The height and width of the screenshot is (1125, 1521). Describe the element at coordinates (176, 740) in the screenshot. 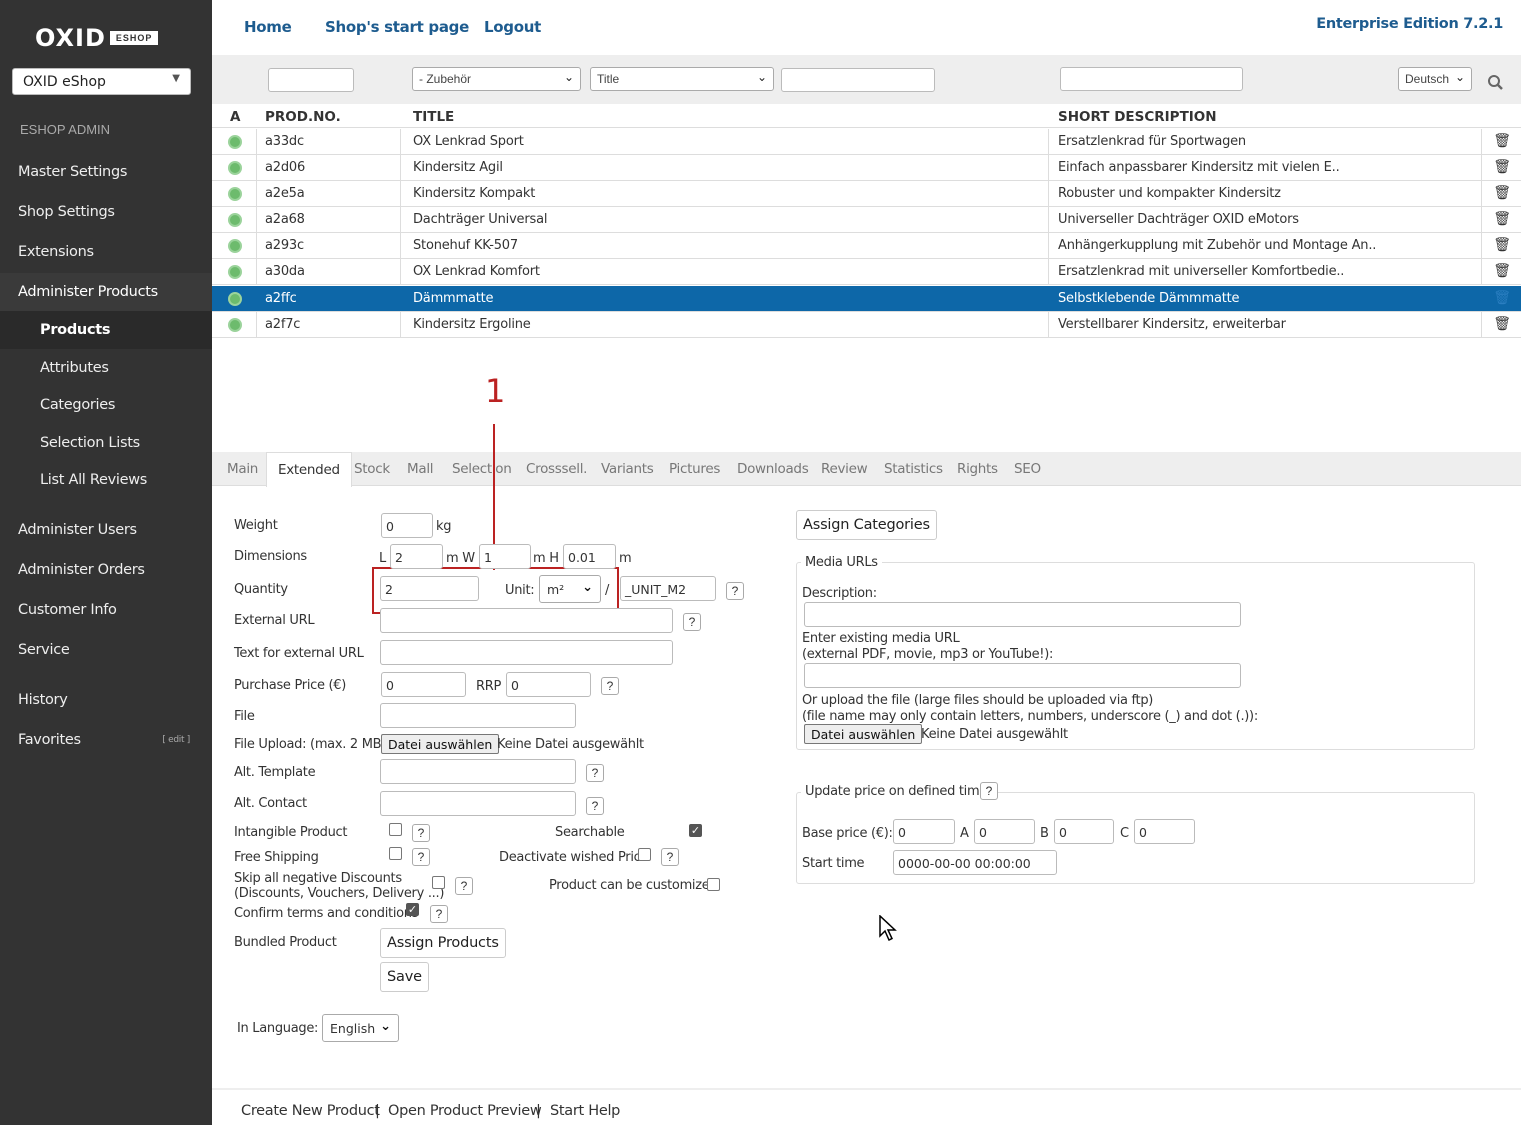

I see `favorites-edit-link: [ edit ]` at that location.